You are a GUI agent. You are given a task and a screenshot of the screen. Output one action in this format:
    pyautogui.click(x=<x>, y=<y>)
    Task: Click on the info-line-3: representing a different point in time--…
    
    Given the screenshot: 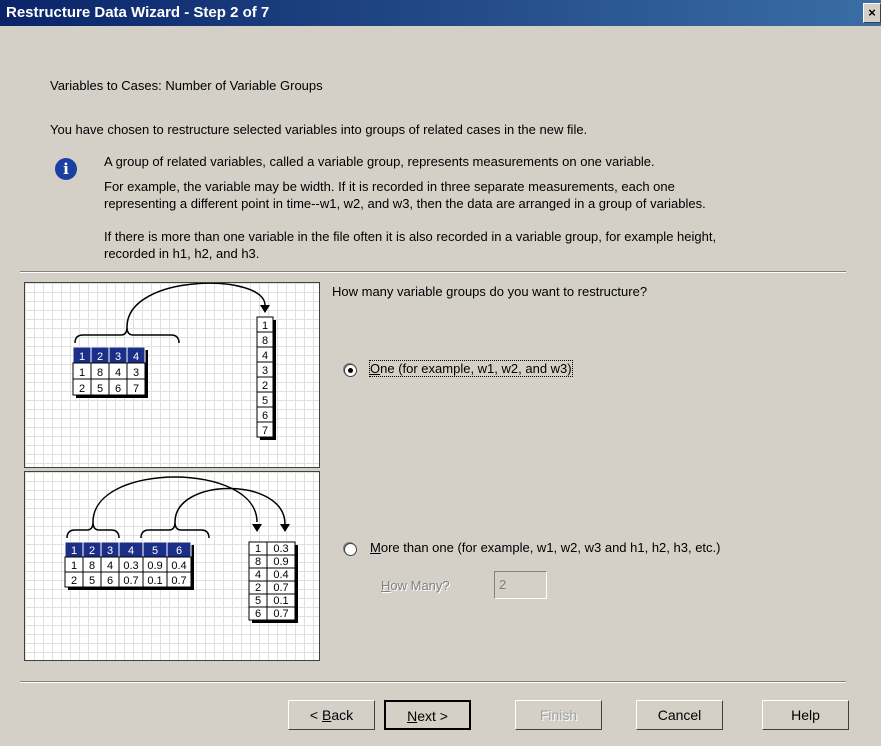 What is the action you would take?
    pyautogui.click(x=405, y=203)
    